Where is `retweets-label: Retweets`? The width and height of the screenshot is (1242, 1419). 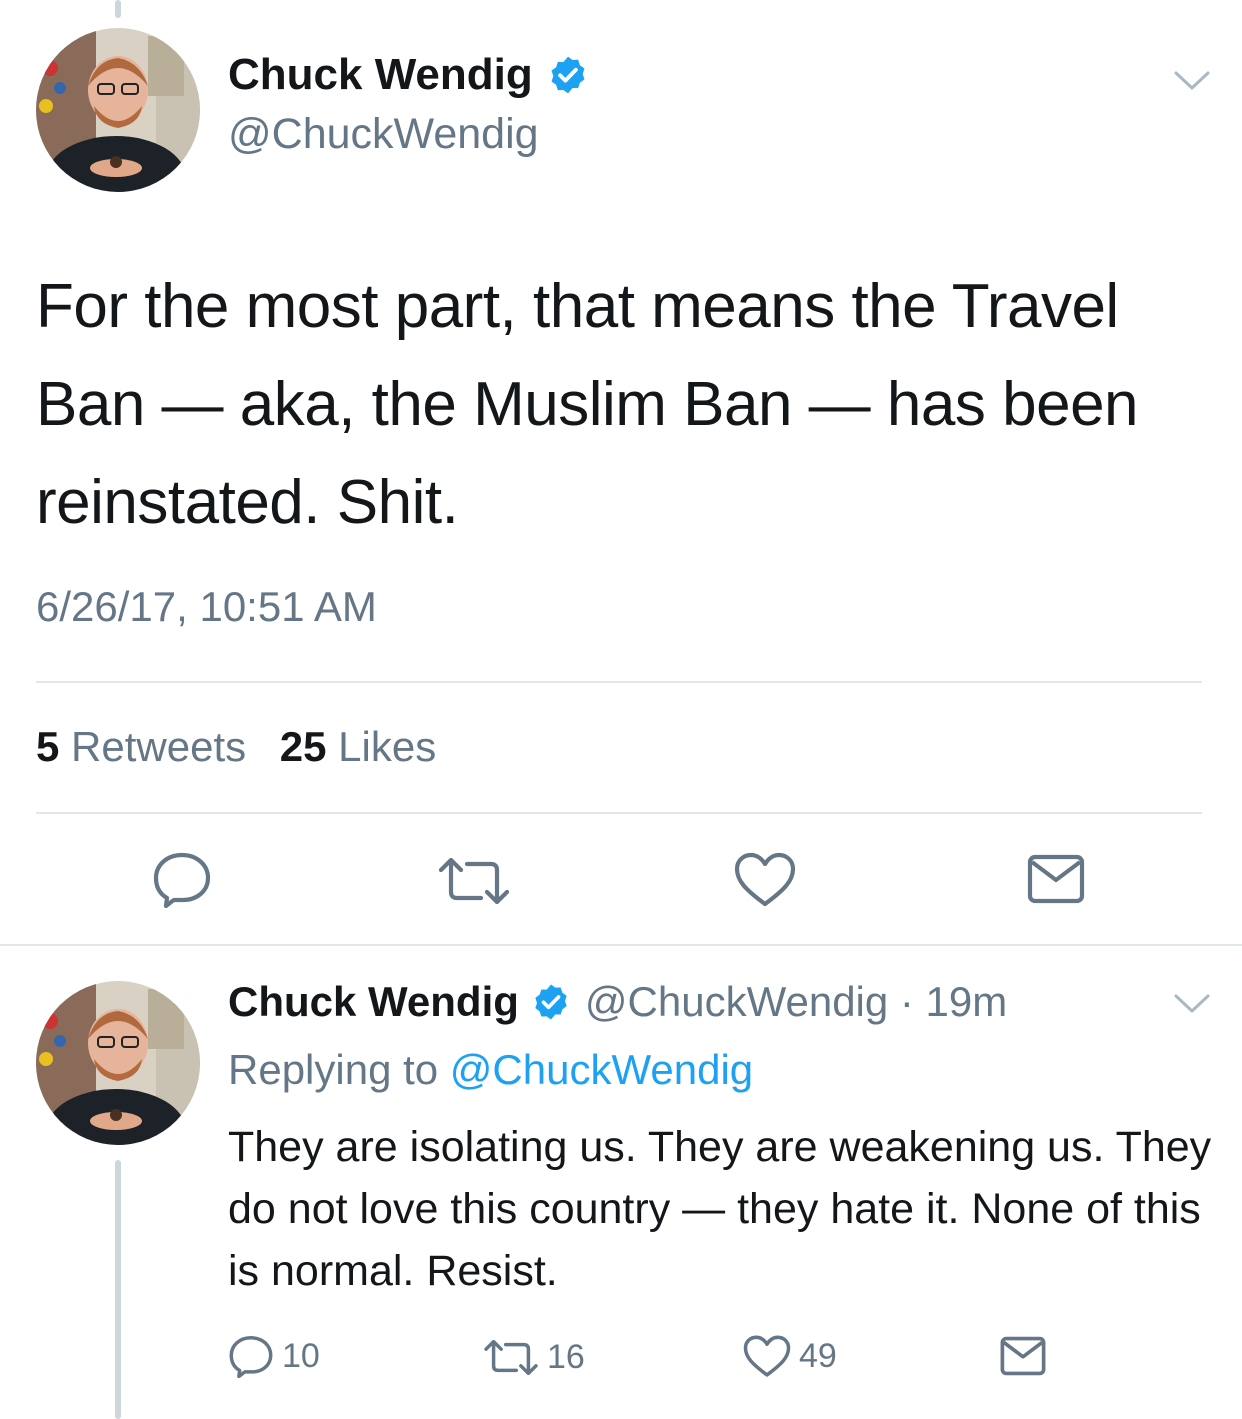 retweets-label: Retweets is located at coordinates (158, 746).